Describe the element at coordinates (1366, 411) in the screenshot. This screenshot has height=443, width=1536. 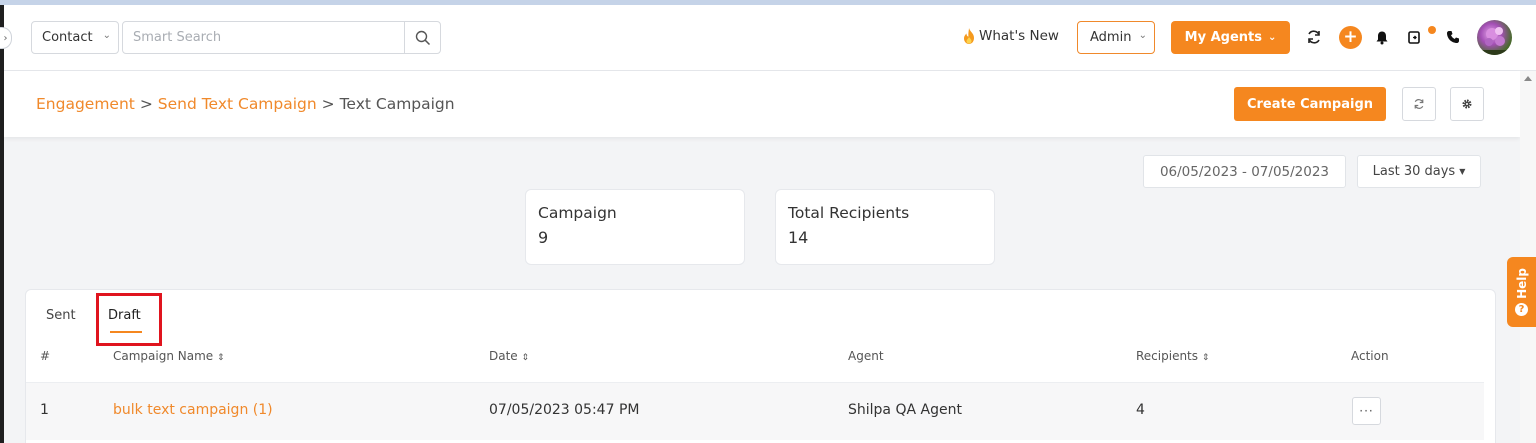
I see `row-action-menu-button: ···` at that location.